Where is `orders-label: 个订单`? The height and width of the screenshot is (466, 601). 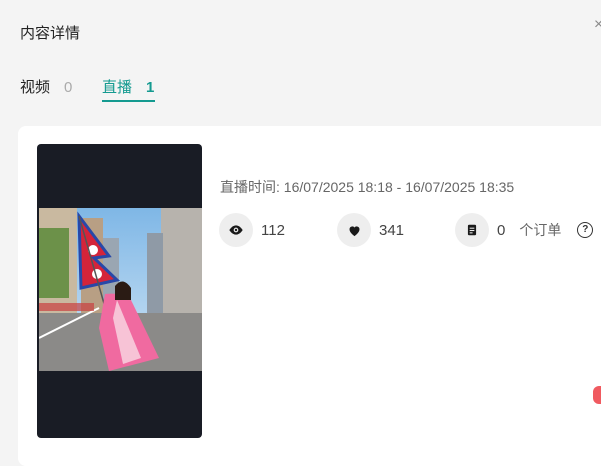
orders-label: 个订单 is located at coordinates (540, 230).